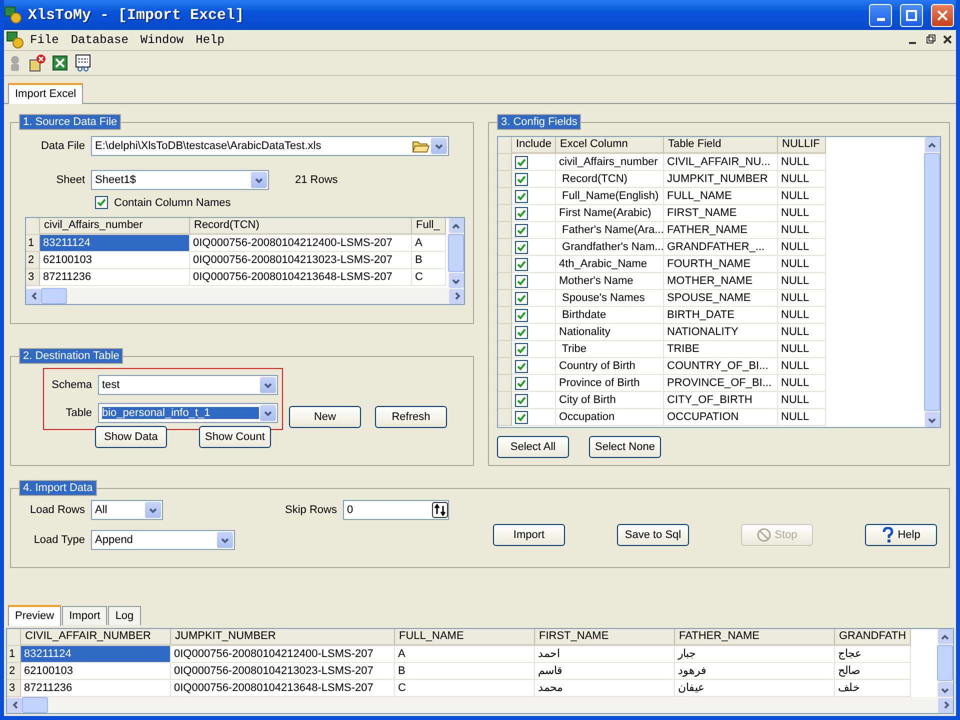  I want to click on combo-box: Sheet1$, so click(180, 180).